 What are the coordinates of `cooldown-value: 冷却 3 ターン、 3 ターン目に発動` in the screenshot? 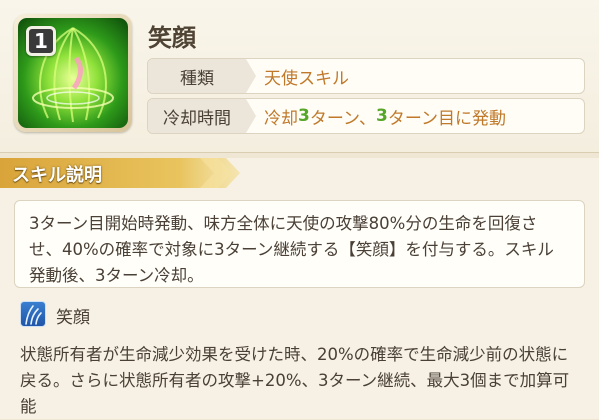 It's located at (385, 116).